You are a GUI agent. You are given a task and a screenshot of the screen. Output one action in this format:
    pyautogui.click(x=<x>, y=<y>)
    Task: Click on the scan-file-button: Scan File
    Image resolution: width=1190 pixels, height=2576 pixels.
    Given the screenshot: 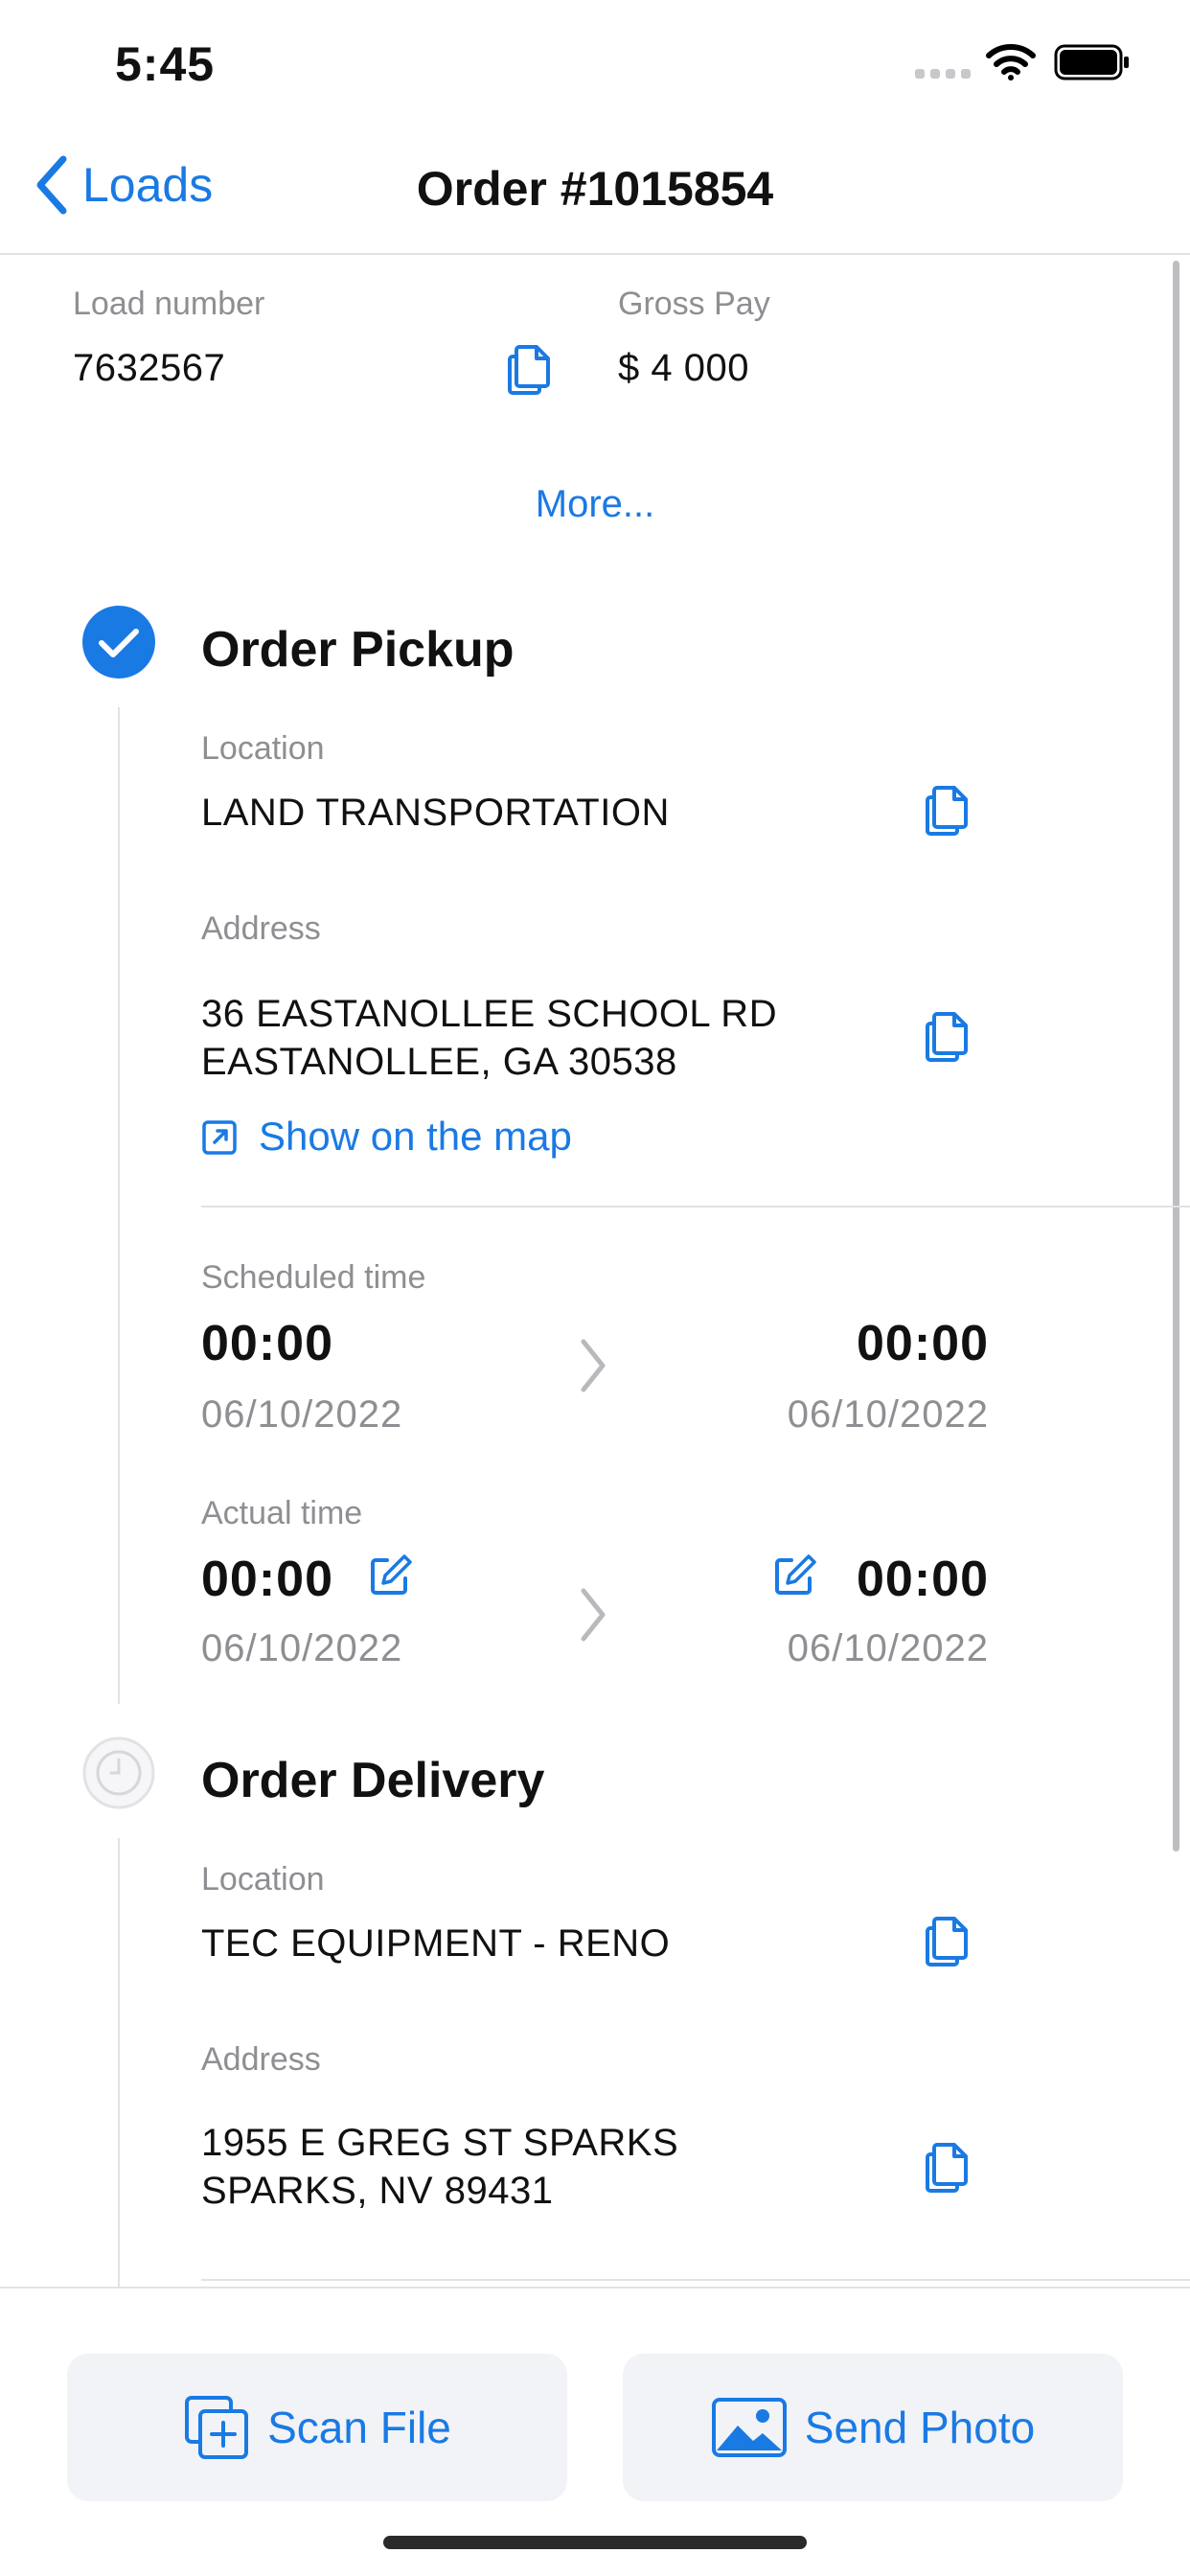 What is the action you would take?
    pyautogui.click(x=317, y=2427)
    